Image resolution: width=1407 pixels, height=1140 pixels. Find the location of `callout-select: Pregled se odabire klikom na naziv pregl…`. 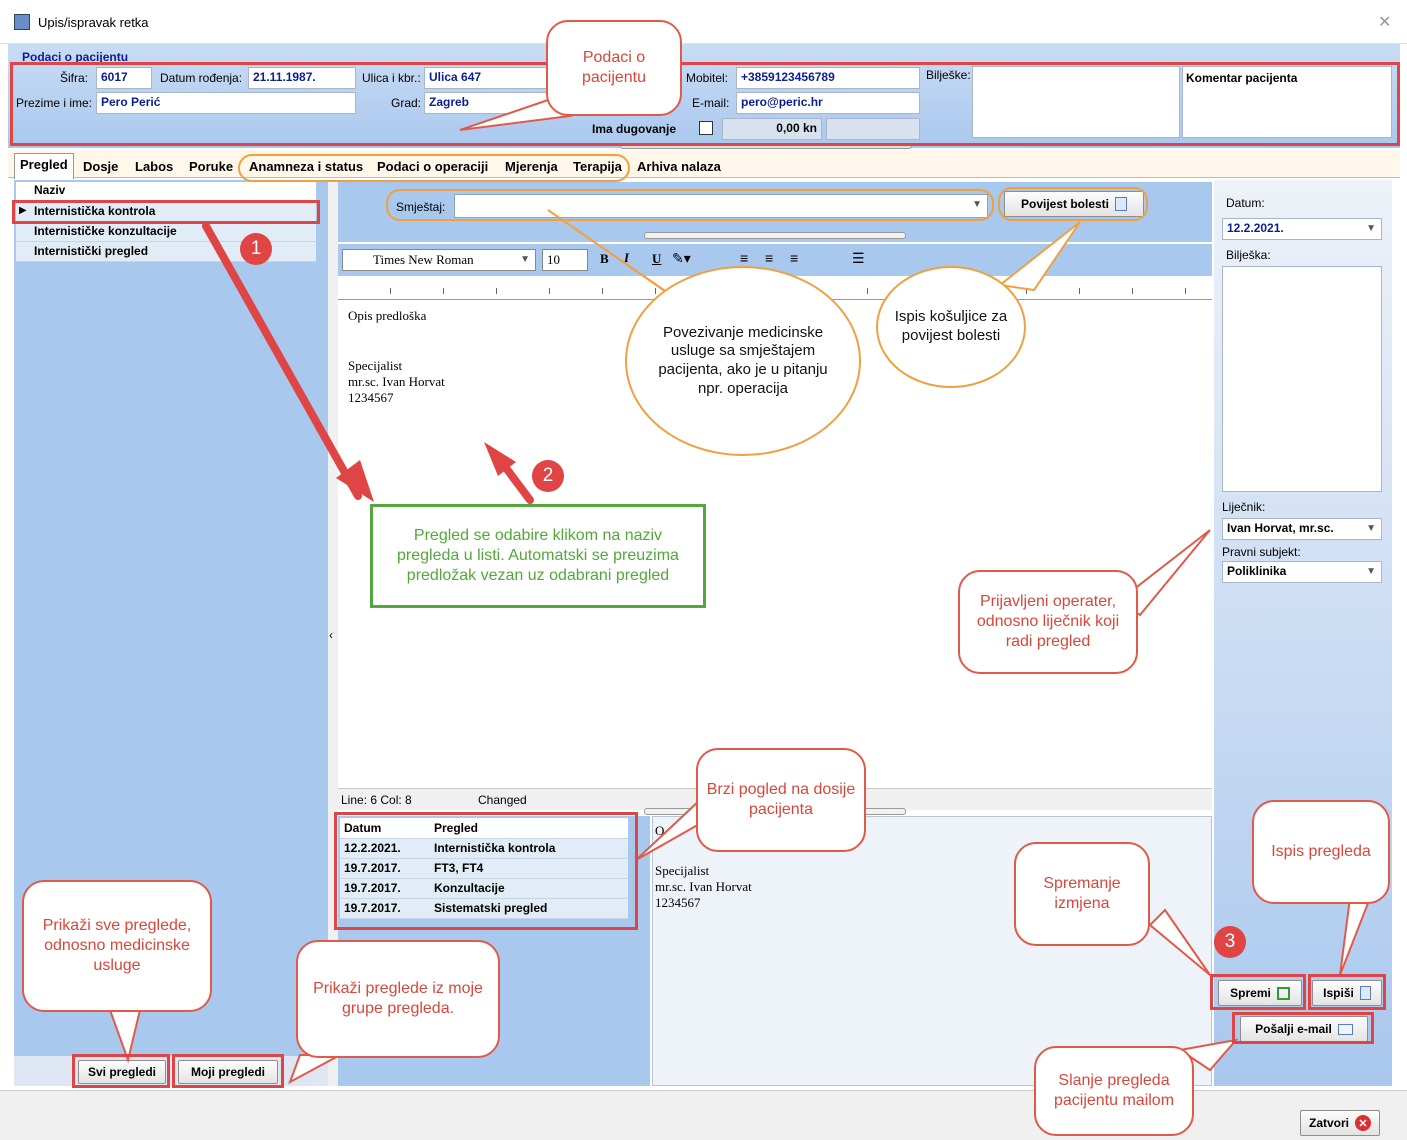

callout-select: Pregled se odabire klikom na naziv pregl… is located at coordinates (538, 556).